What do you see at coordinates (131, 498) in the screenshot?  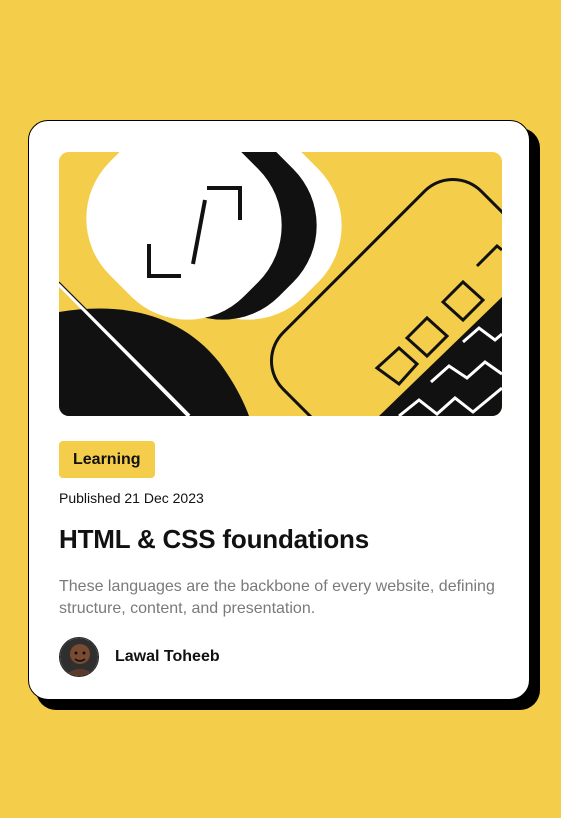 I see `published-date: Published 21 Dec 2023` at bounding box center [131, 498].